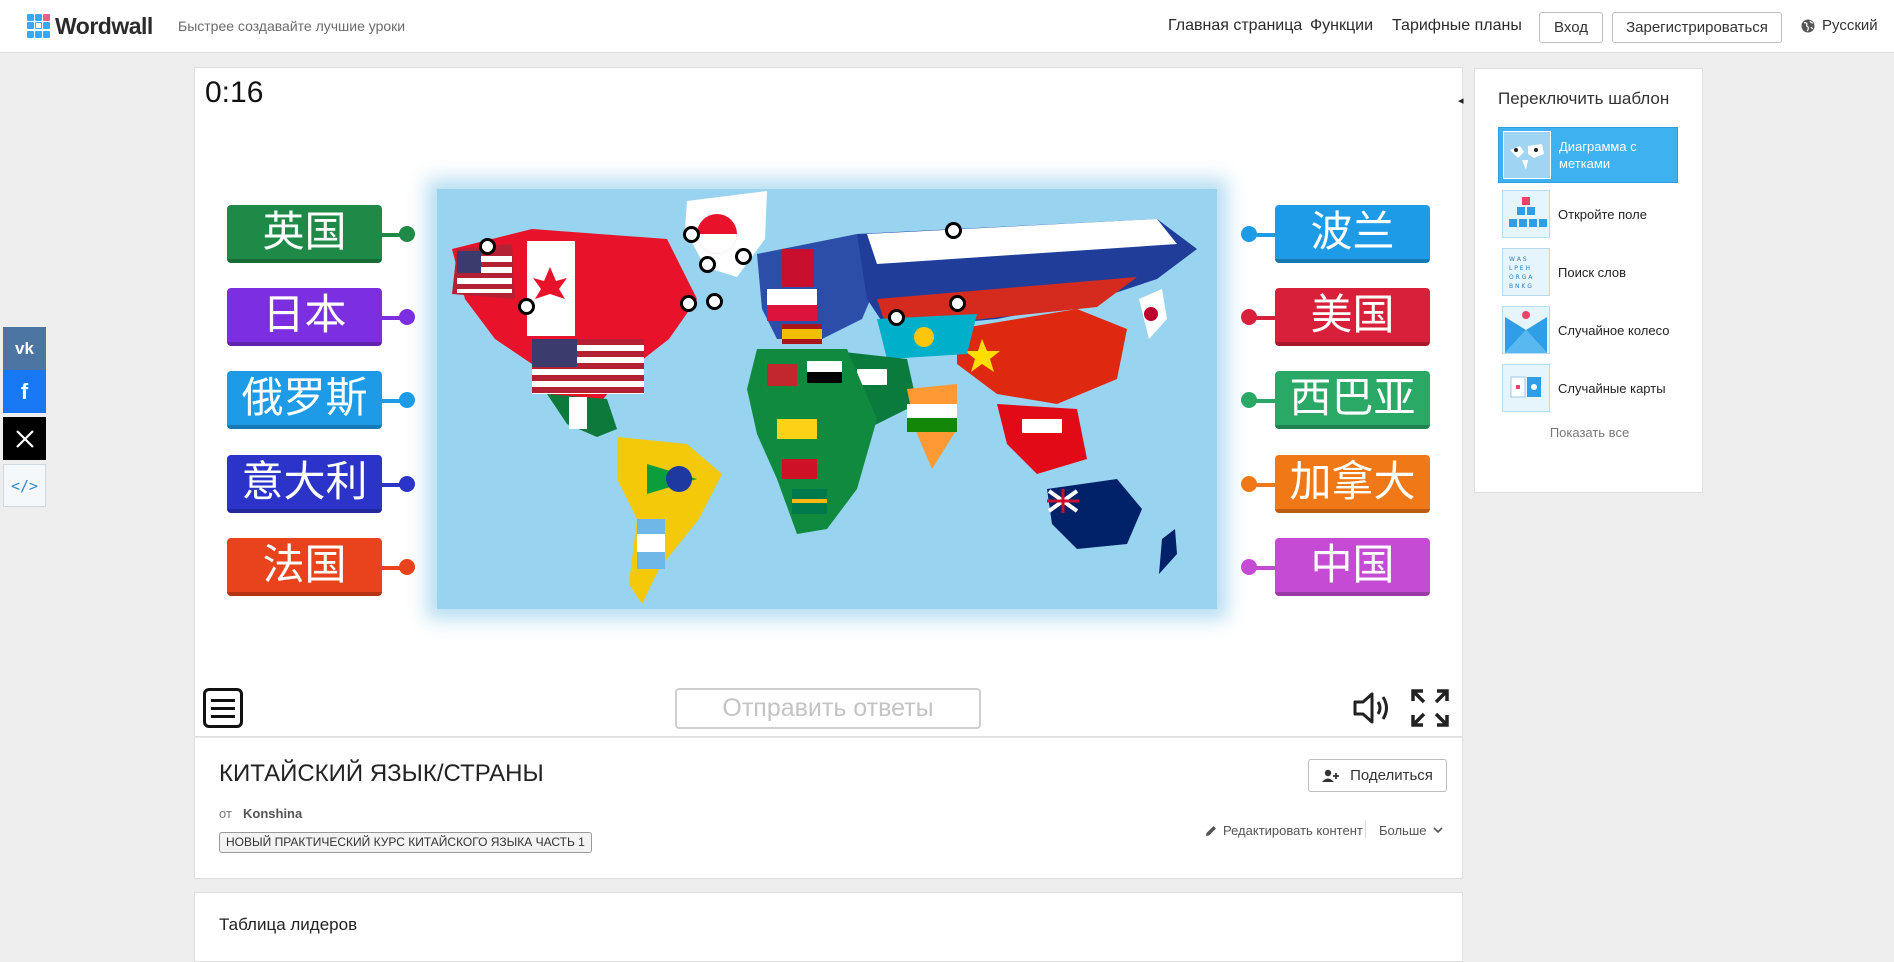 The width and height of the screenshot is (1894, 962). I want to click on pencil-icon, so click(1211, 830).